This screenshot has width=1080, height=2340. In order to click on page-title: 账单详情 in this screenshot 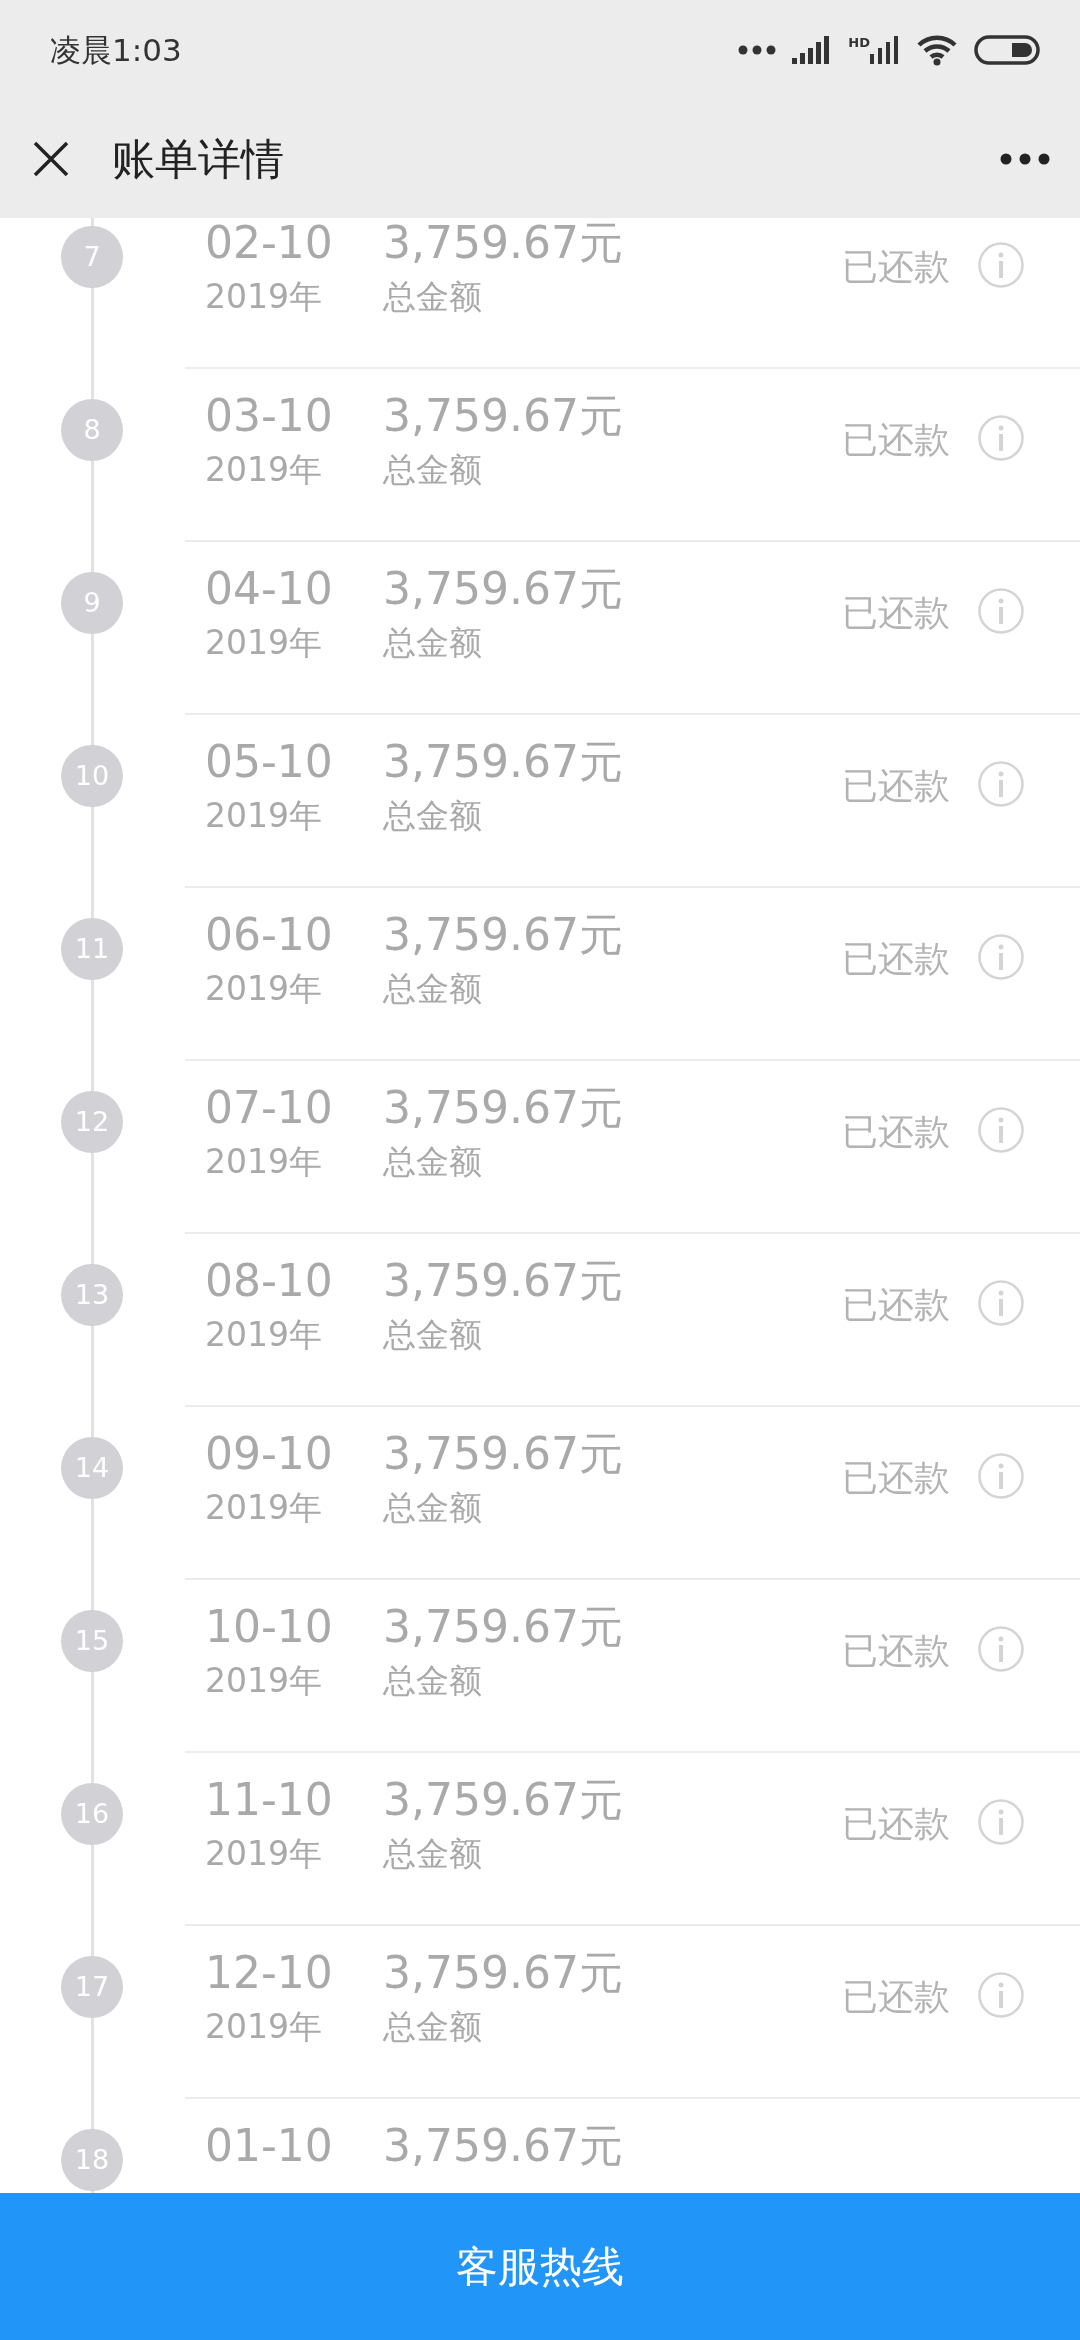, I will do `click(198, 159)`.